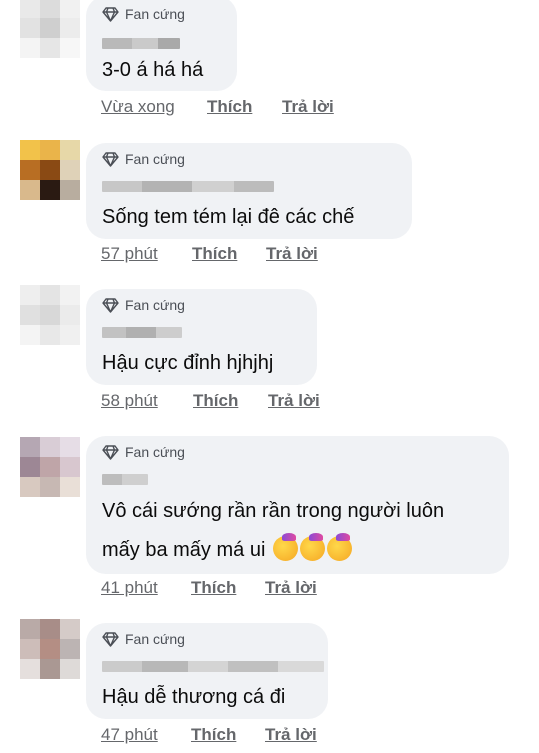 Image resolution: width=539 pixels, height=753 pixels. What do you see at coordinates (227, 549) in the screenshot?
I see `comment-text-line-2: mấy ba mấy má ui` at bounding box center [227, 549].